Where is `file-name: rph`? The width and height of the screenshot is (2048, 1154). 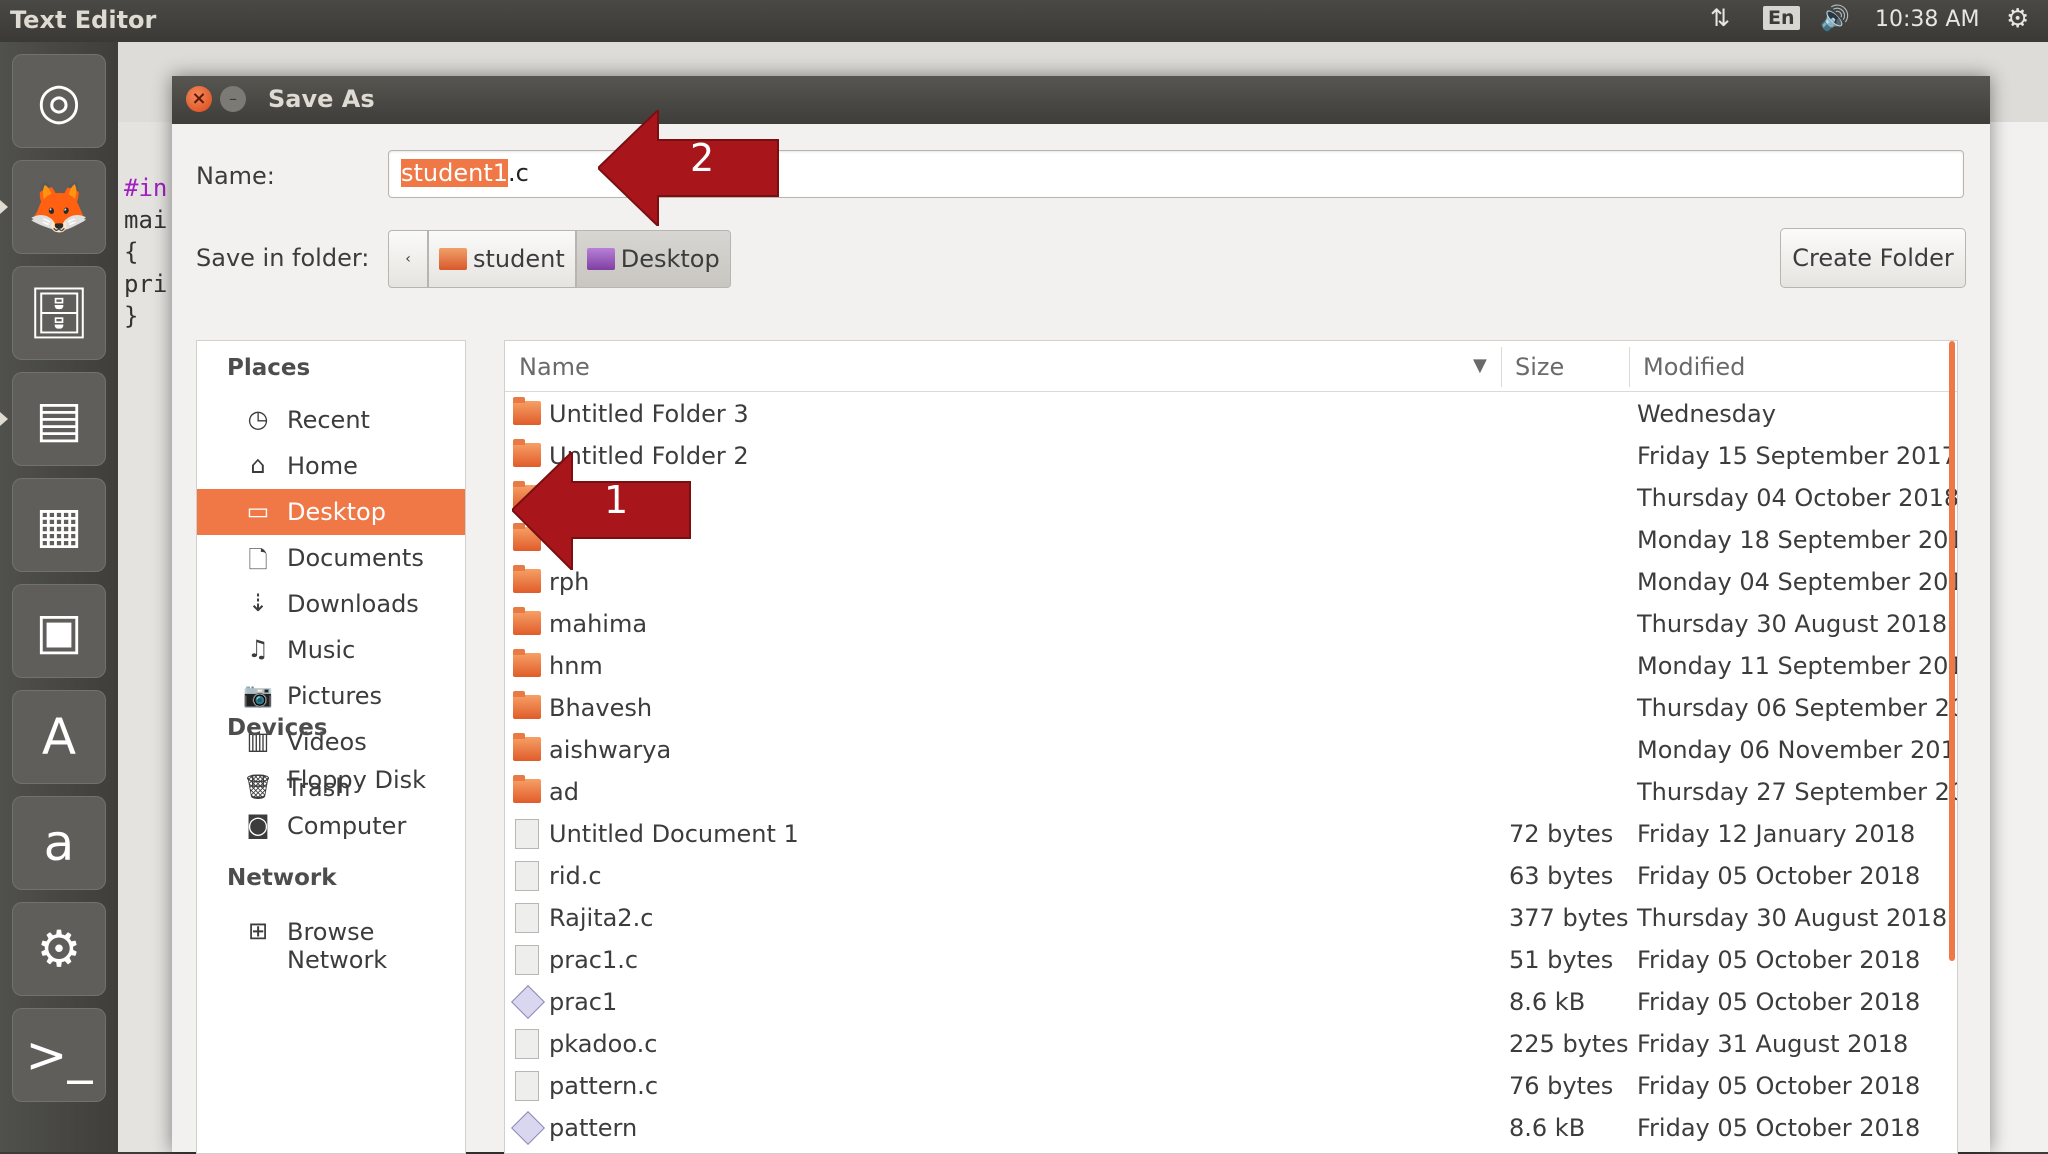
file-name: rph is located at coordinates (569, 582).